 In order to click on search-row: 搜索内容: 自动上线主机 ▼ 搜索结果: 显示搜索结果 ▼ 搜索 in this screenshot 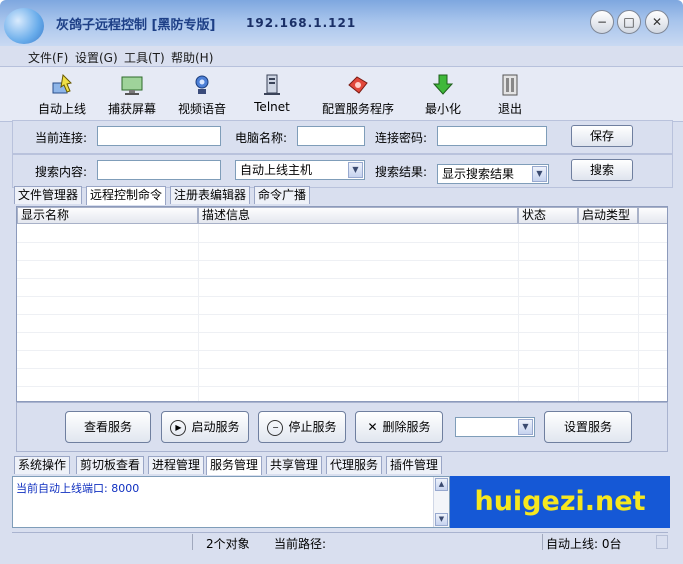, I will do `click(342, 171)`.